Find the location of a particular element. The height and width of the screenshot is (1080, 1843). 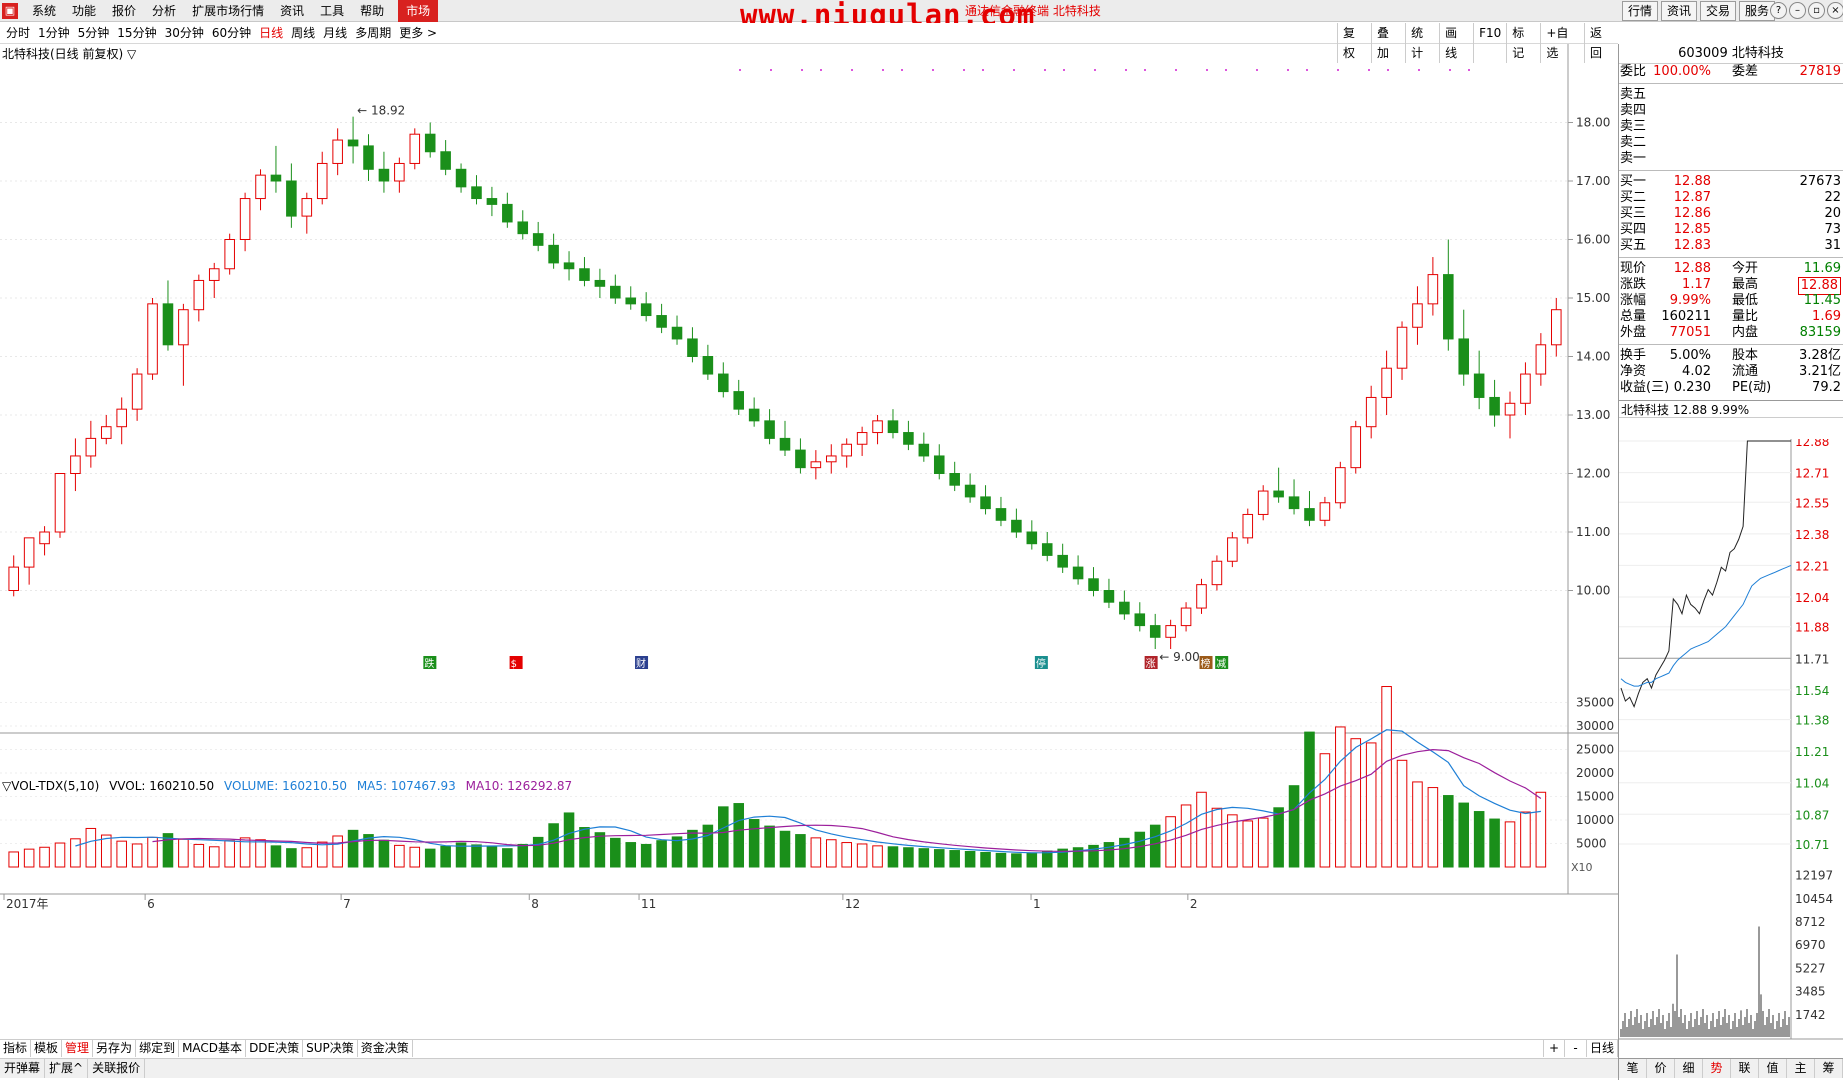

danmaku-toggle: 开弹幕 is located at coordinates (23, 1068).